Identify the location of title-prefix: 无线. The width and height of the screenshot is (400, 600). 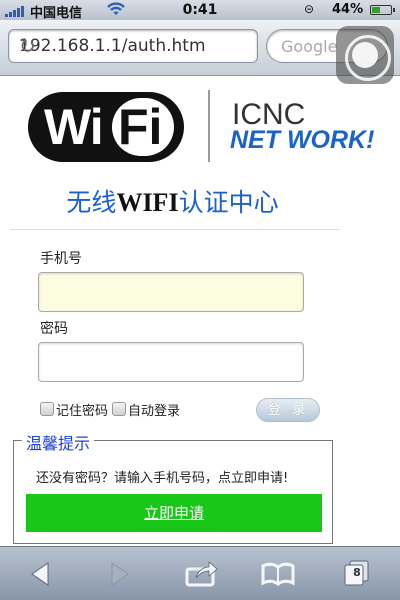
(91, 202).